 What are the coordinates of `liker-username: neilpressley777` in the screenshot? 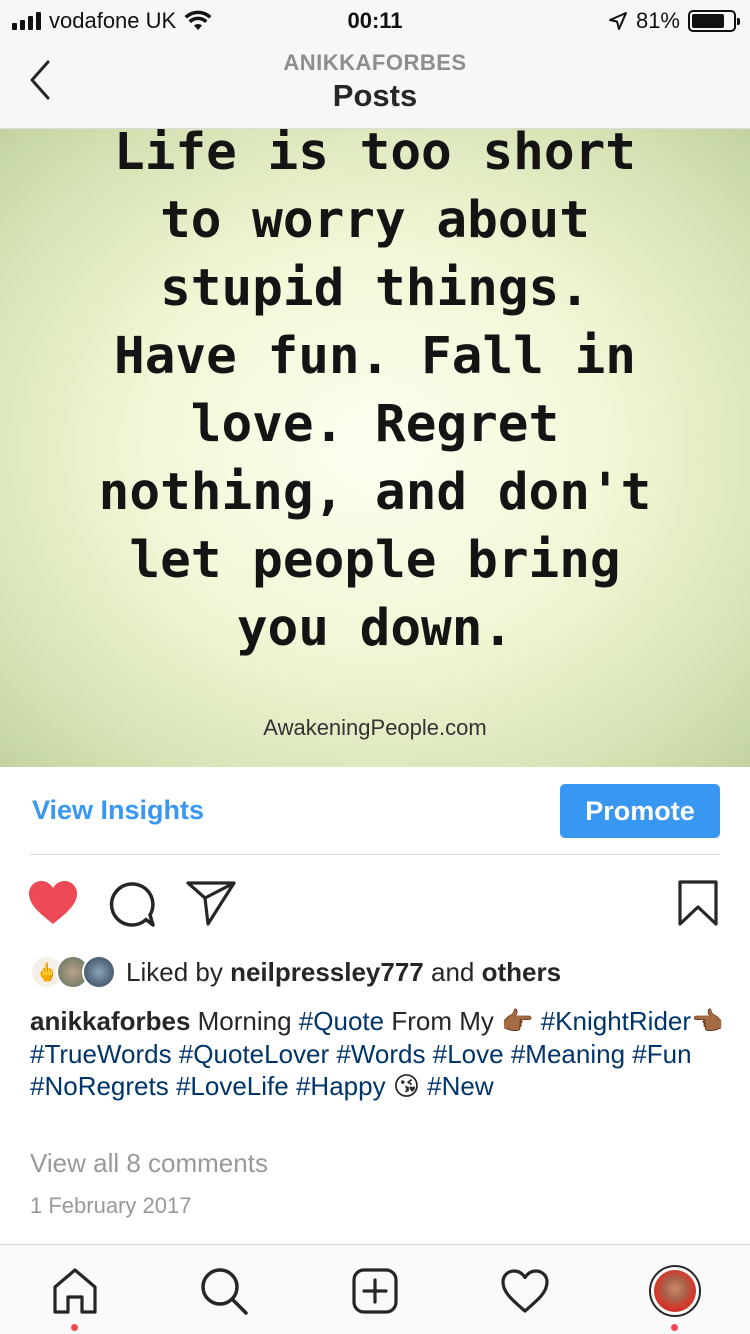 It's located at (327, 972).